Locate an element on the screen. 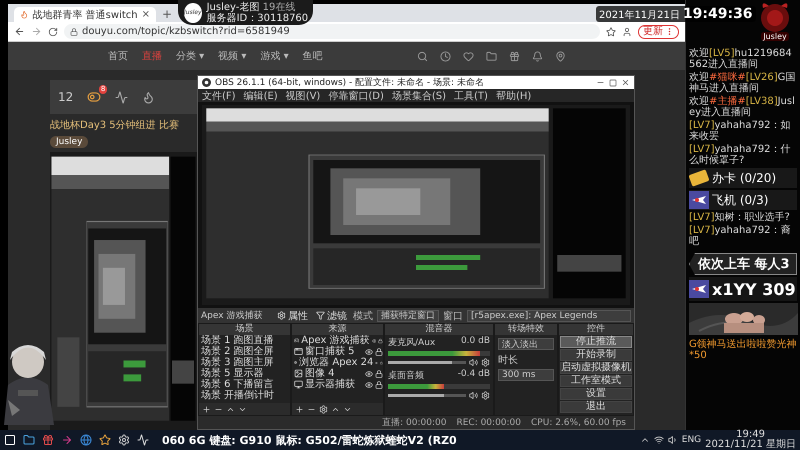  ticker-text: 060 6G 键盘: G910 鼠标: G502/雷蛇炼狱蝰蛇V2 (RZ0 is located at coordinates (309, 440).